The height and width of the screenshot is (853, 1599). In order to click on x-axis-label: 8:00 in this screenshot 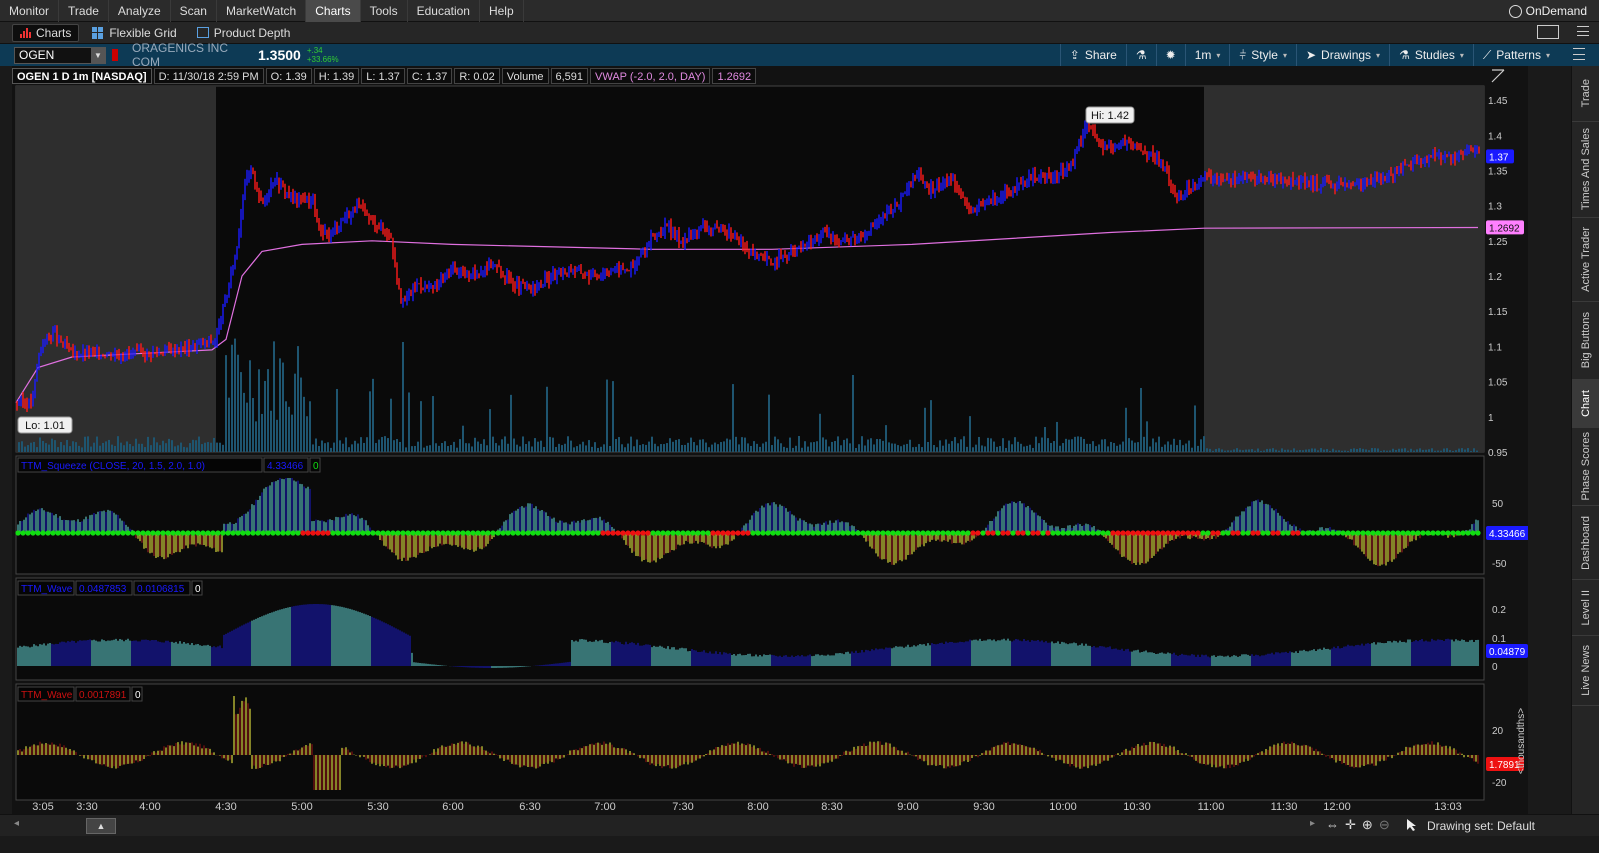, I will do `click(757, 807)`.